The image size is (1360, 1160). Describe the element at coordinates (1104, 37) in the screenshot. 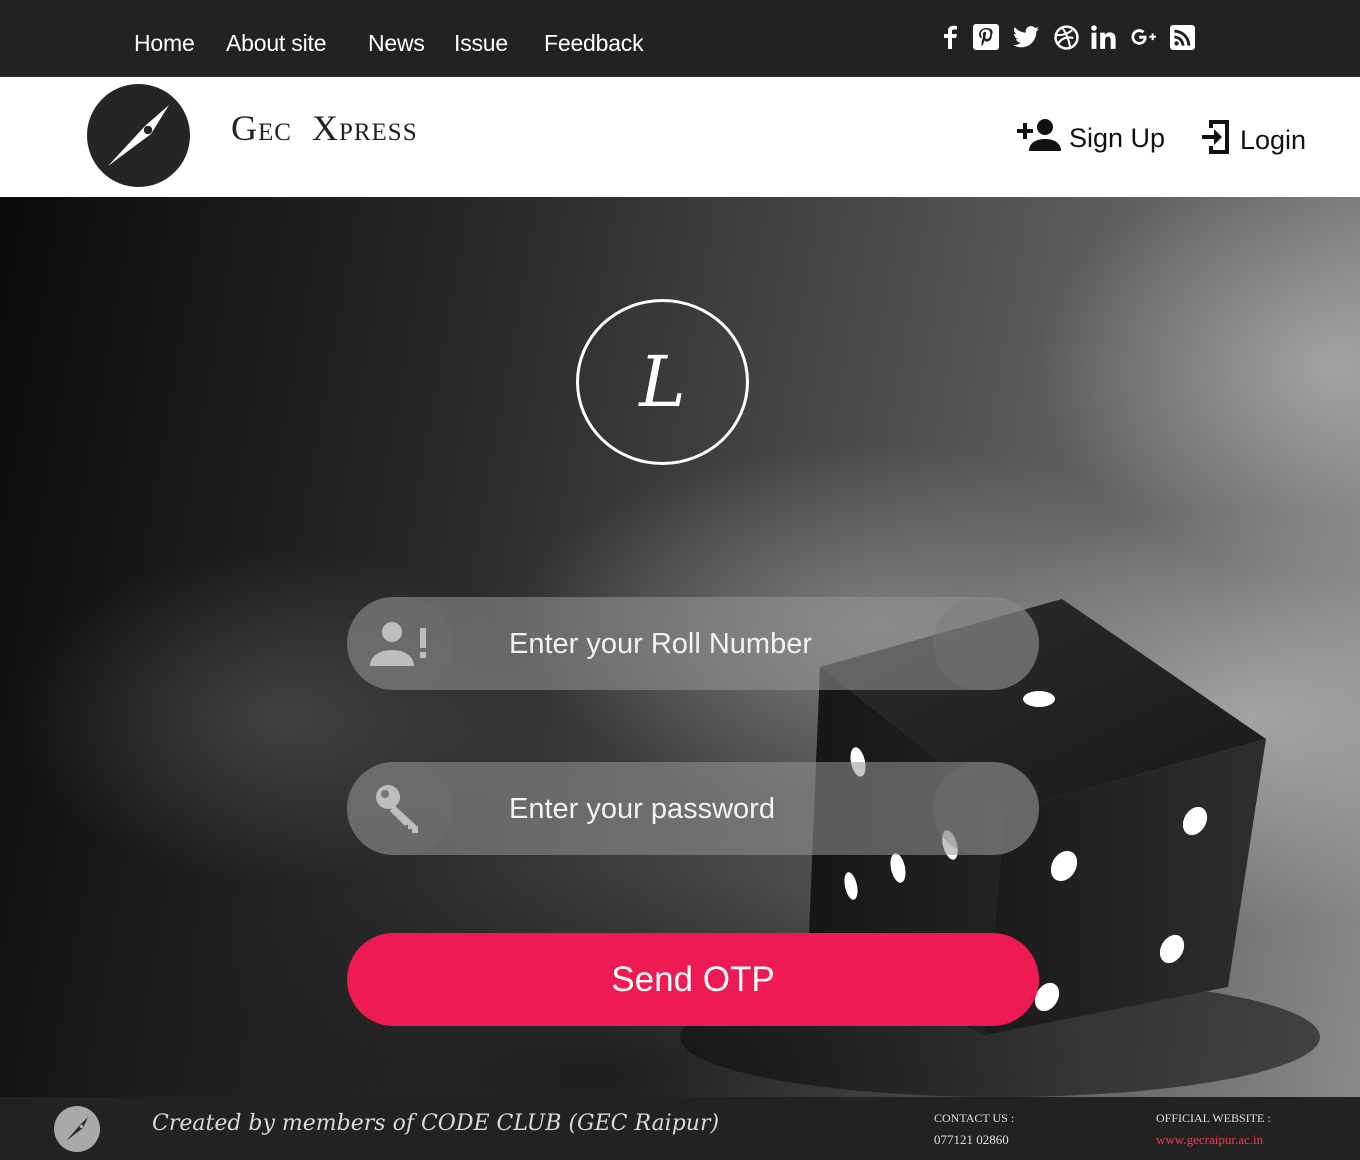

I see `linkedin-icon` at that location.